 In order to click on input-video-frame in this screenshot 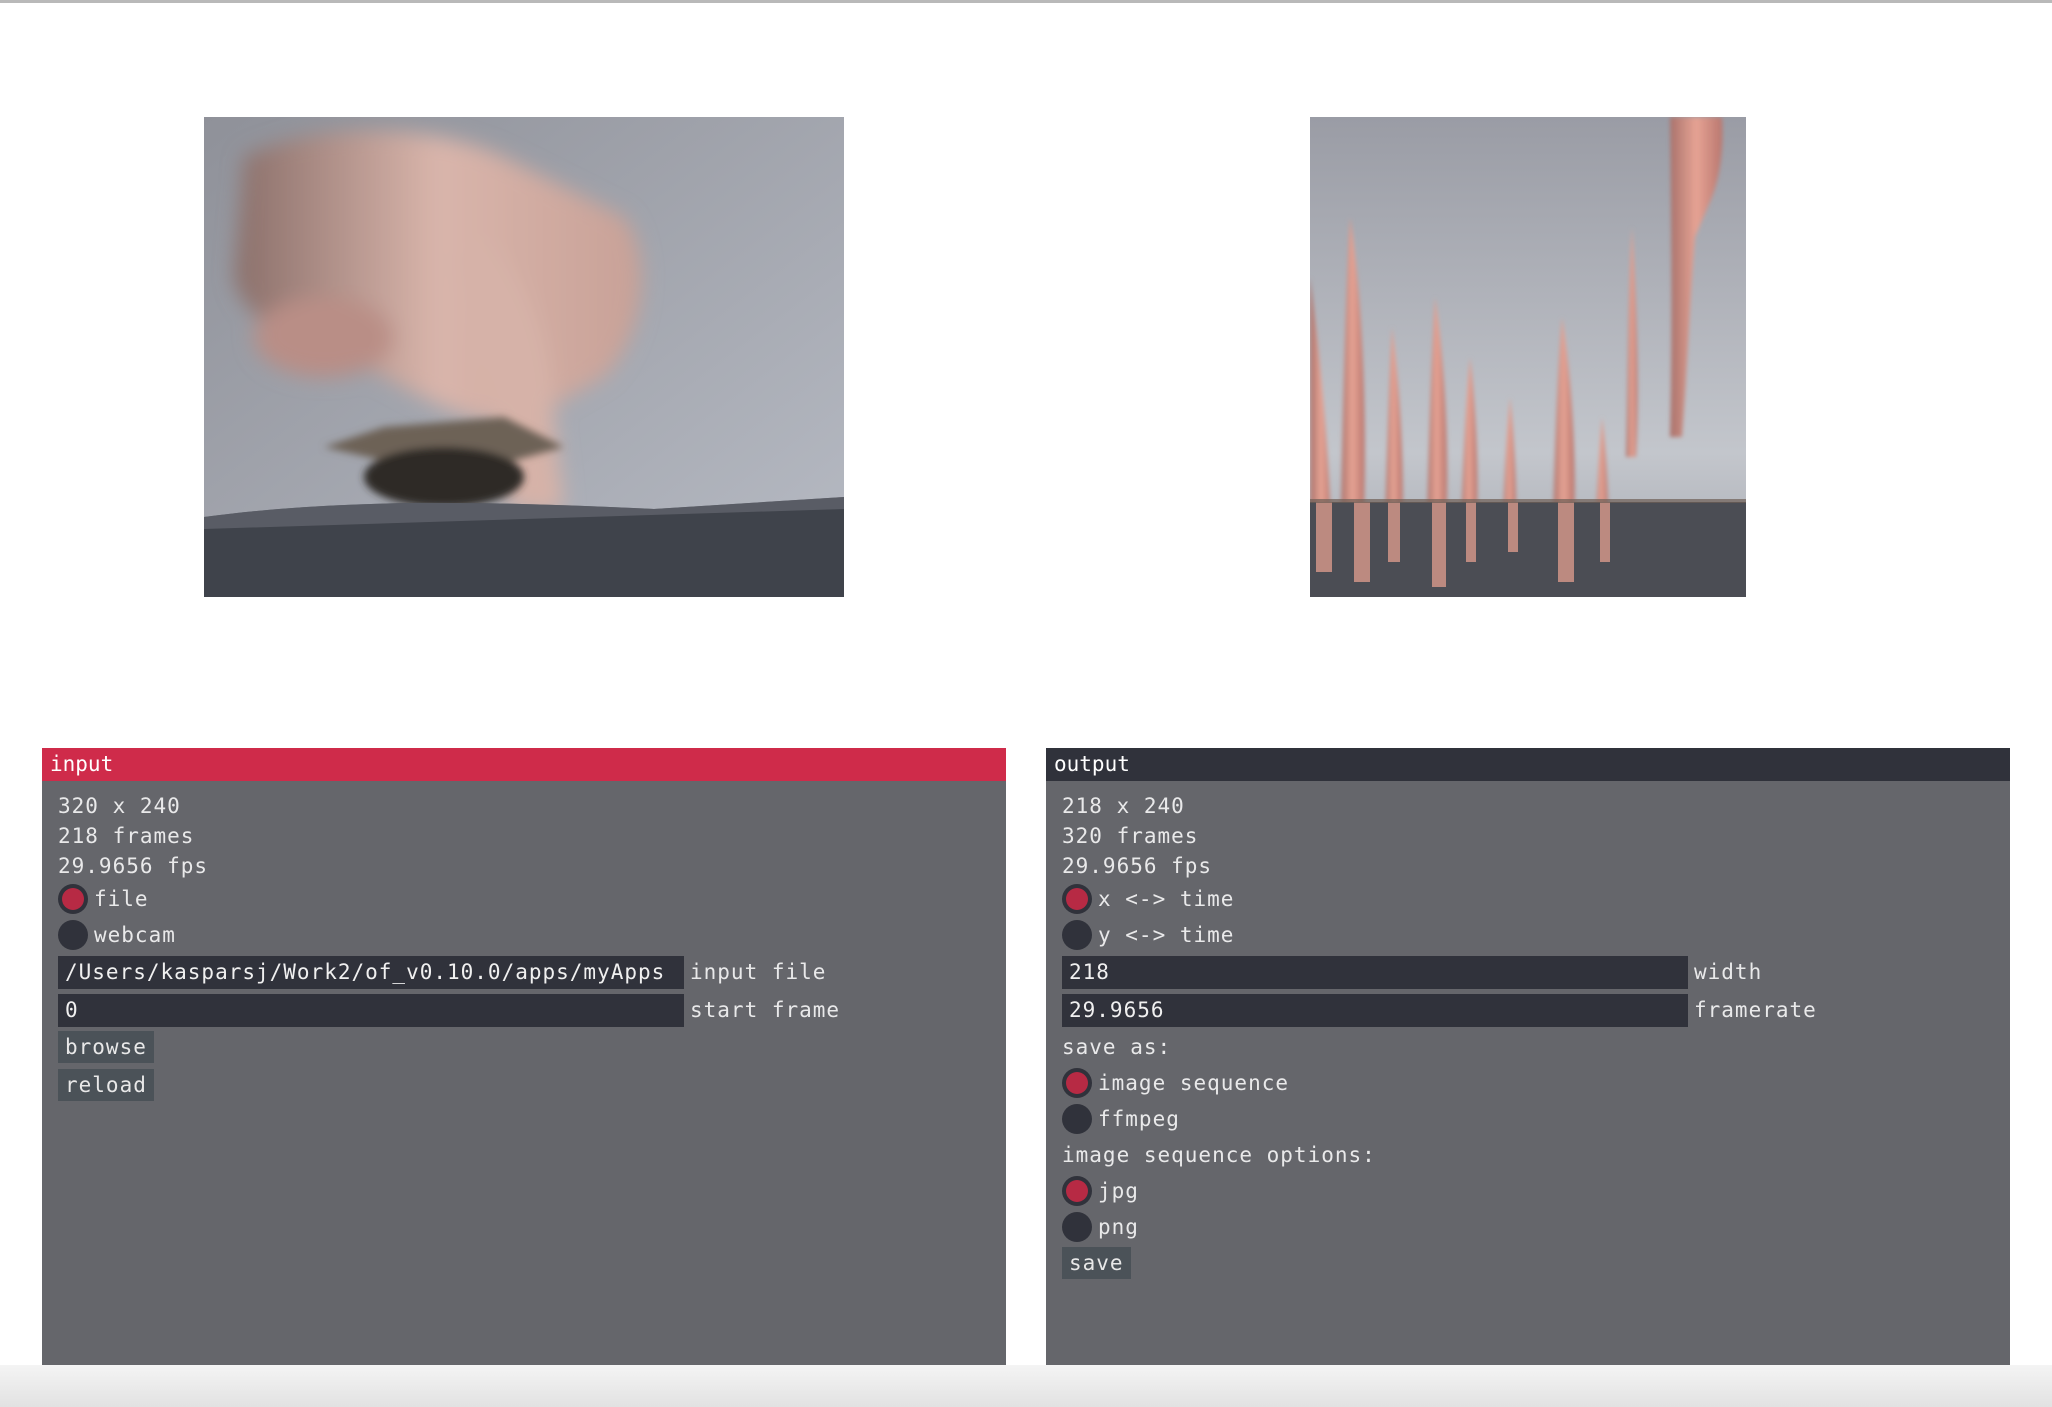, I will do `click(524, 357)`.